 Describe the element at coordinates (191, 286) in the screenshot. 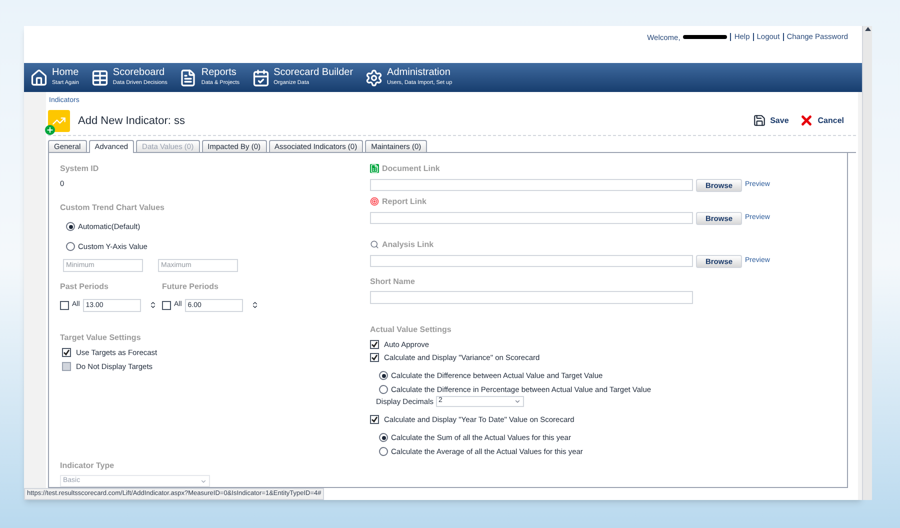

I see `section-label: Future Periods` at that location.